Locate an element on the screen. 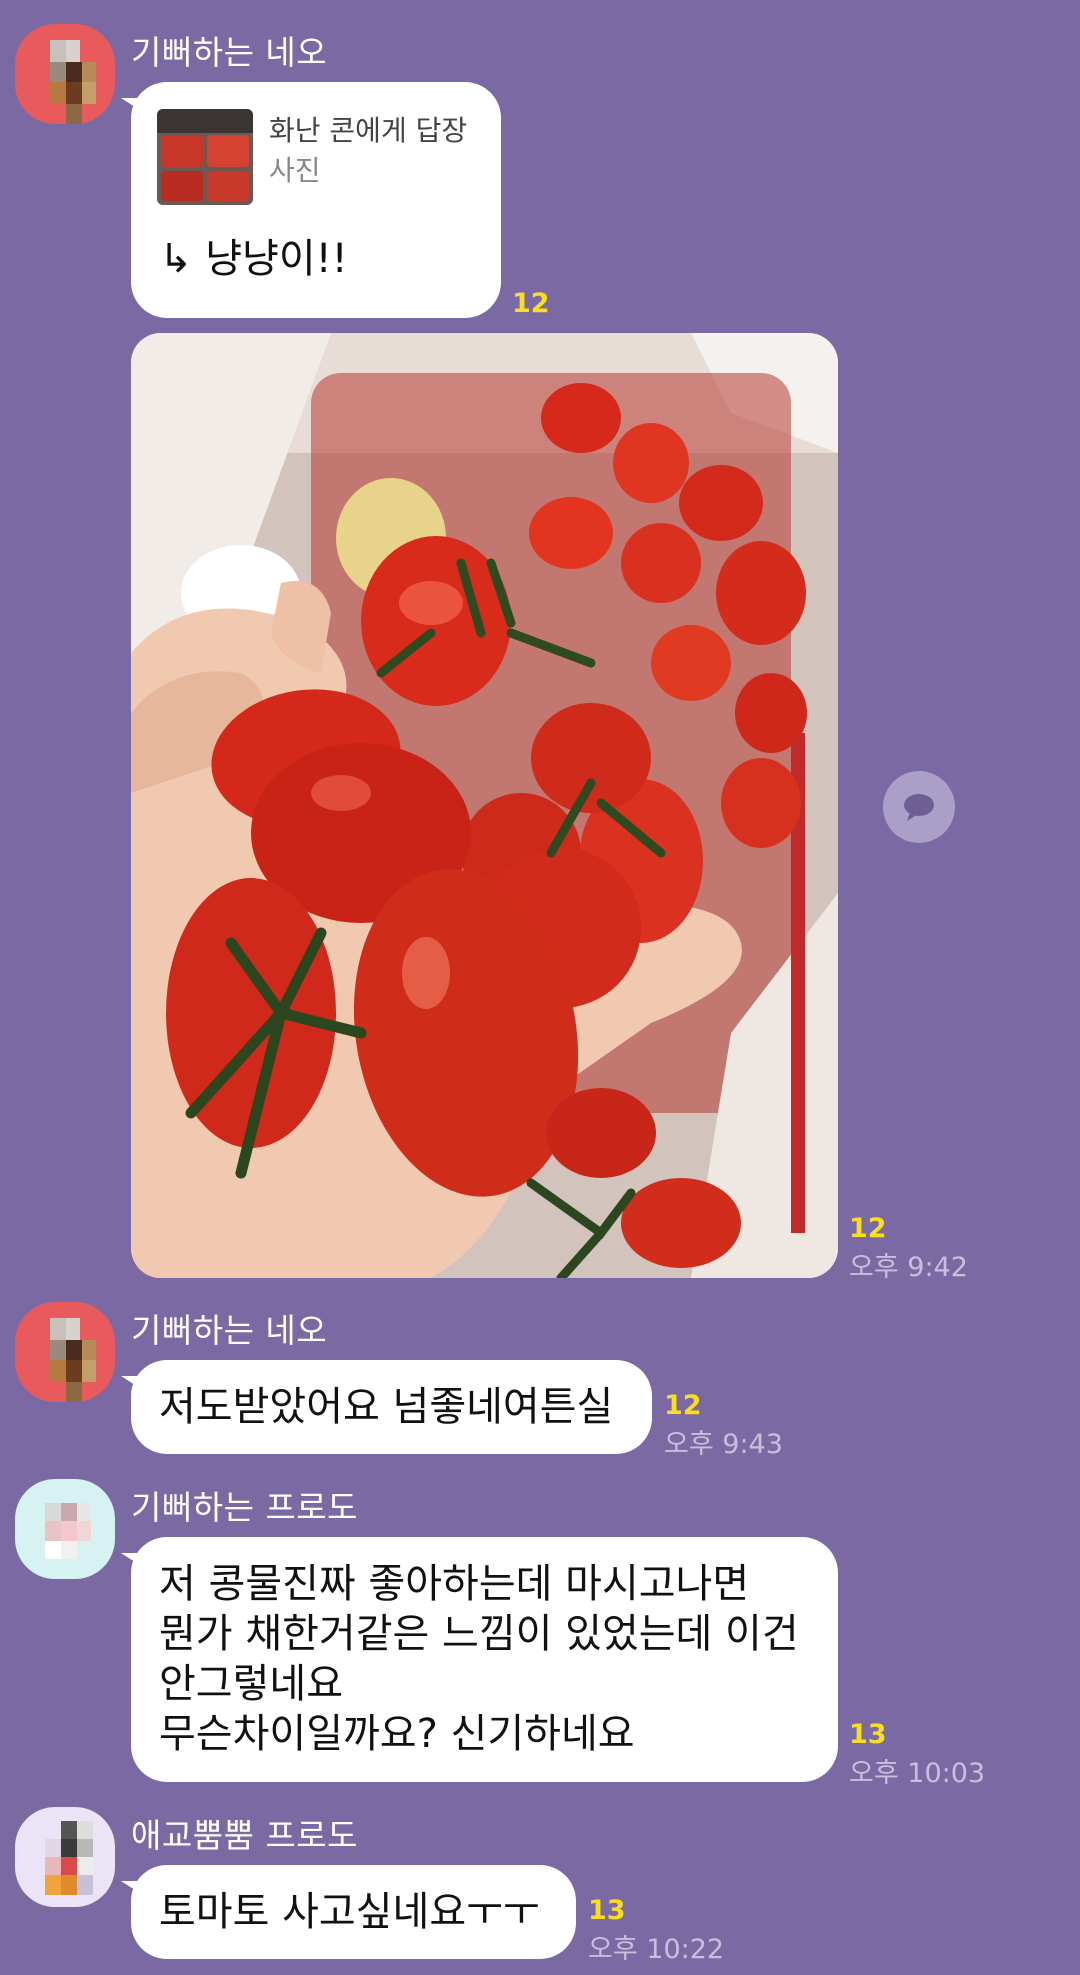  message-line: 뭔가 채한거같은 느낌이 있었는데 이건 is located at coordinates (479, 1634).